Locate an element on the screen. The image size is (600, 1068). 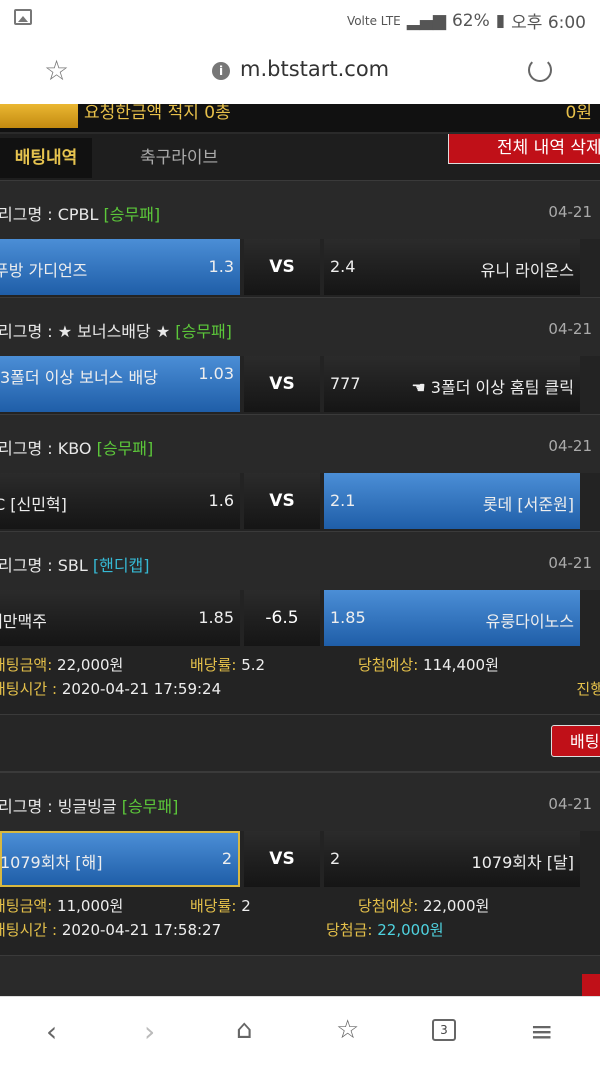
away-odds: 2.1 is located at coordinates (343, 500).